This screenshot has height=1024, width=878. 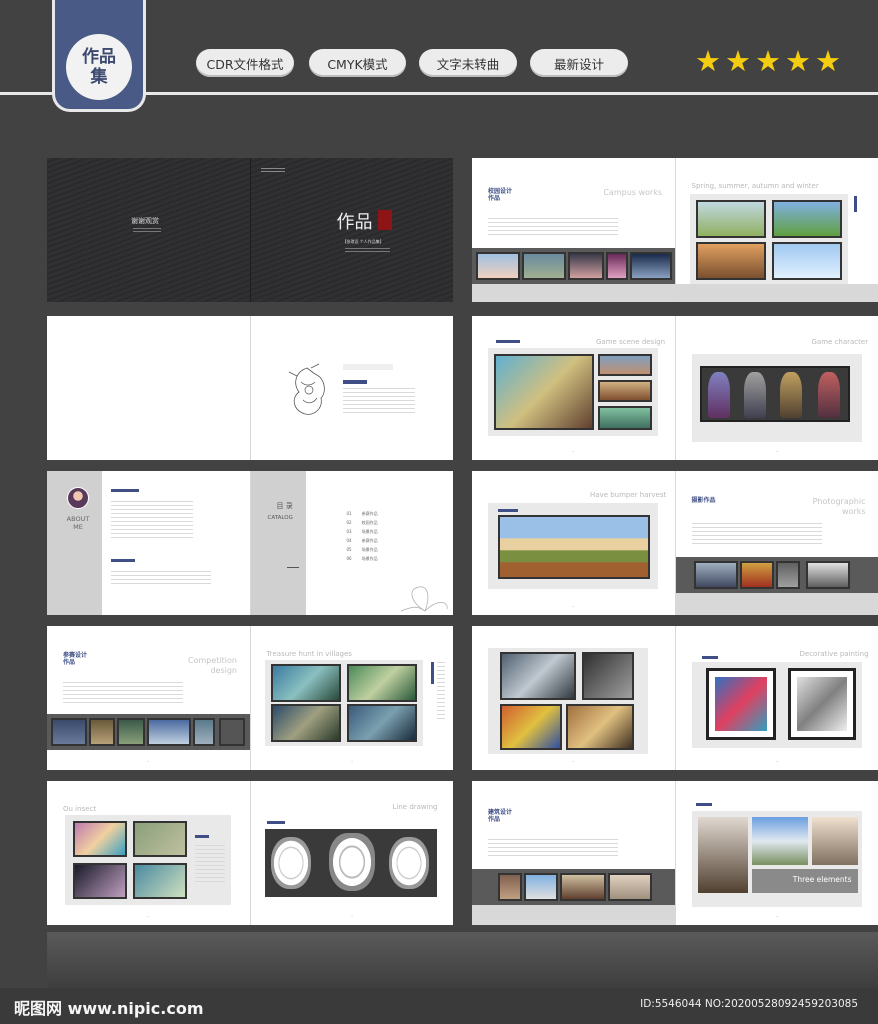 I want to click on cover-right-page: 作品 【张琪设 个人作品集】, so click(x=351, y=230).